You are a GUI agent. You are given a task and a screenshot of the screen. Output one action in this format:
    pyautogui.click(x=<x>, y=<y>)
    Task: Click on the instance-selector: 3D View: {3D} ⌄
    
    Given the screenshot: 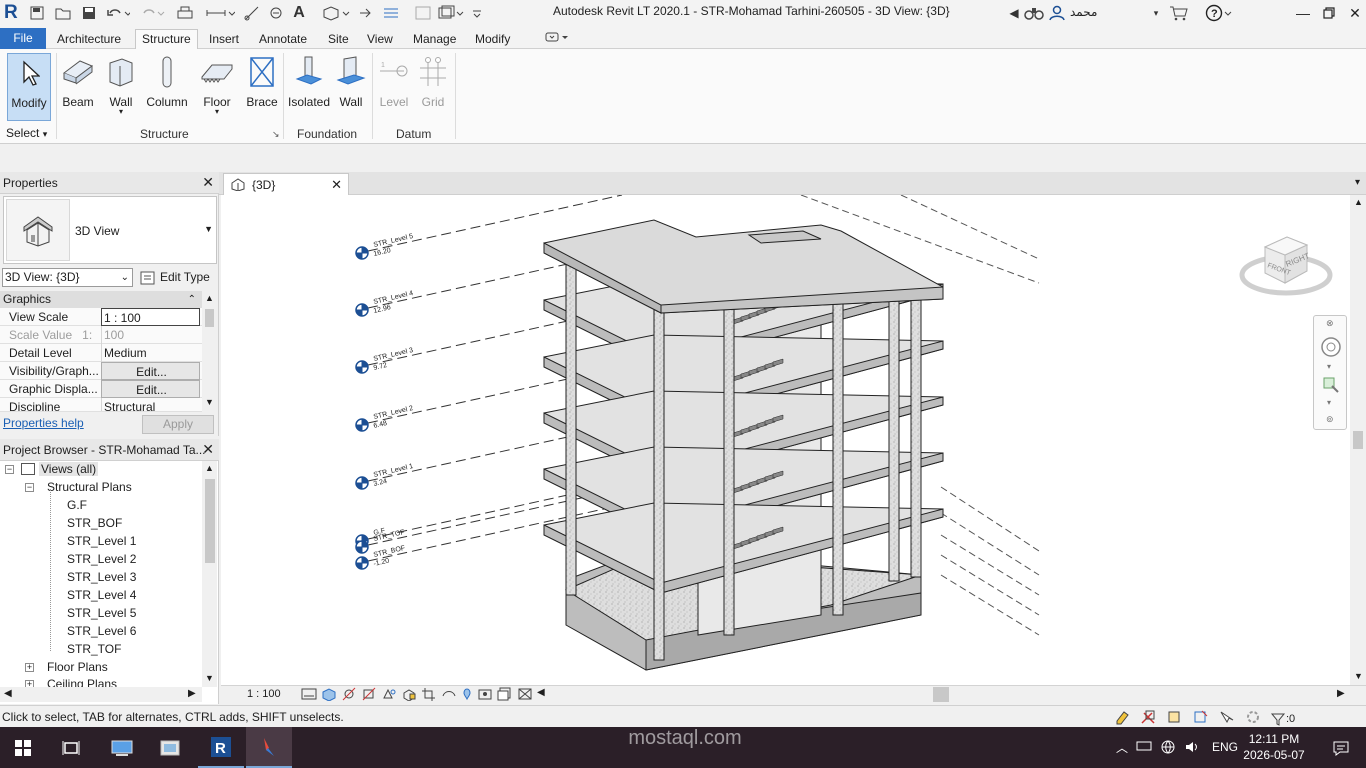 What is the action you would take?
    pyautogui.click(x=67, y=277)
    